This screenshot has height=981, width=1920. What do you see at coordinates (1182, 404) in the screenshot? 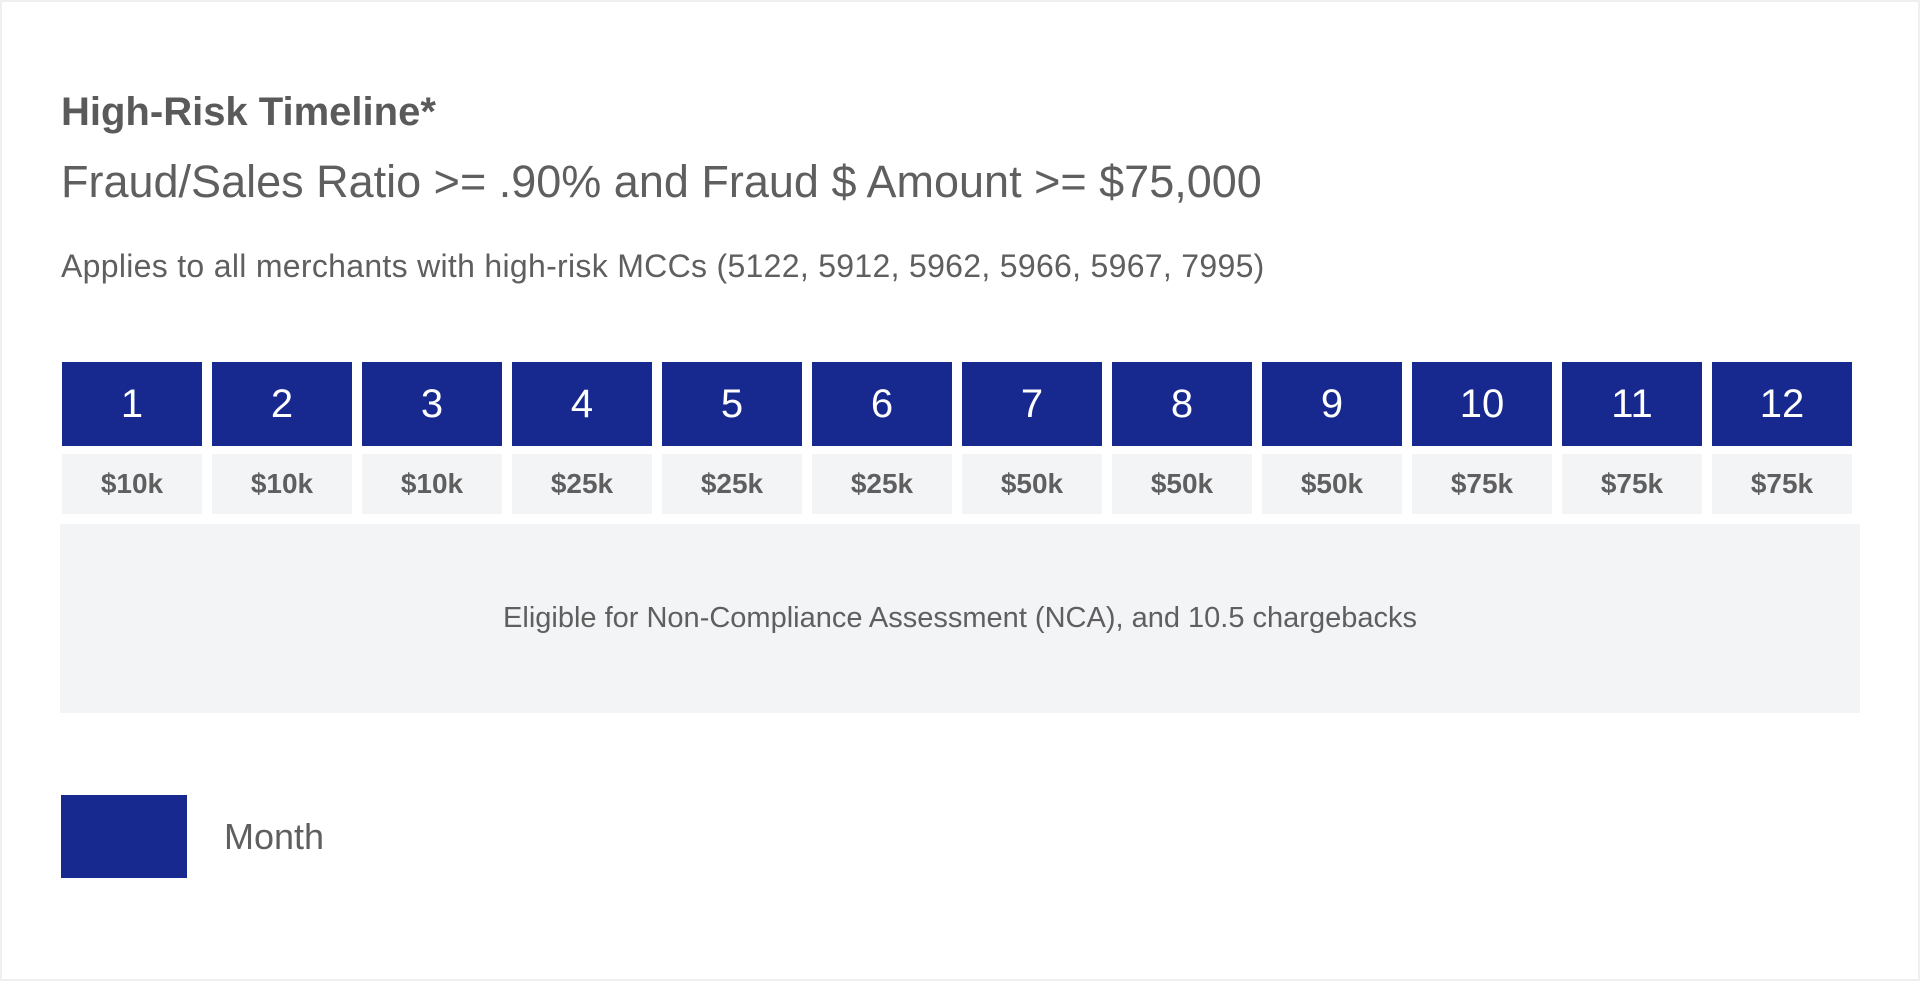
I see `month-cell: 8` at bounding box center [1182, 404].